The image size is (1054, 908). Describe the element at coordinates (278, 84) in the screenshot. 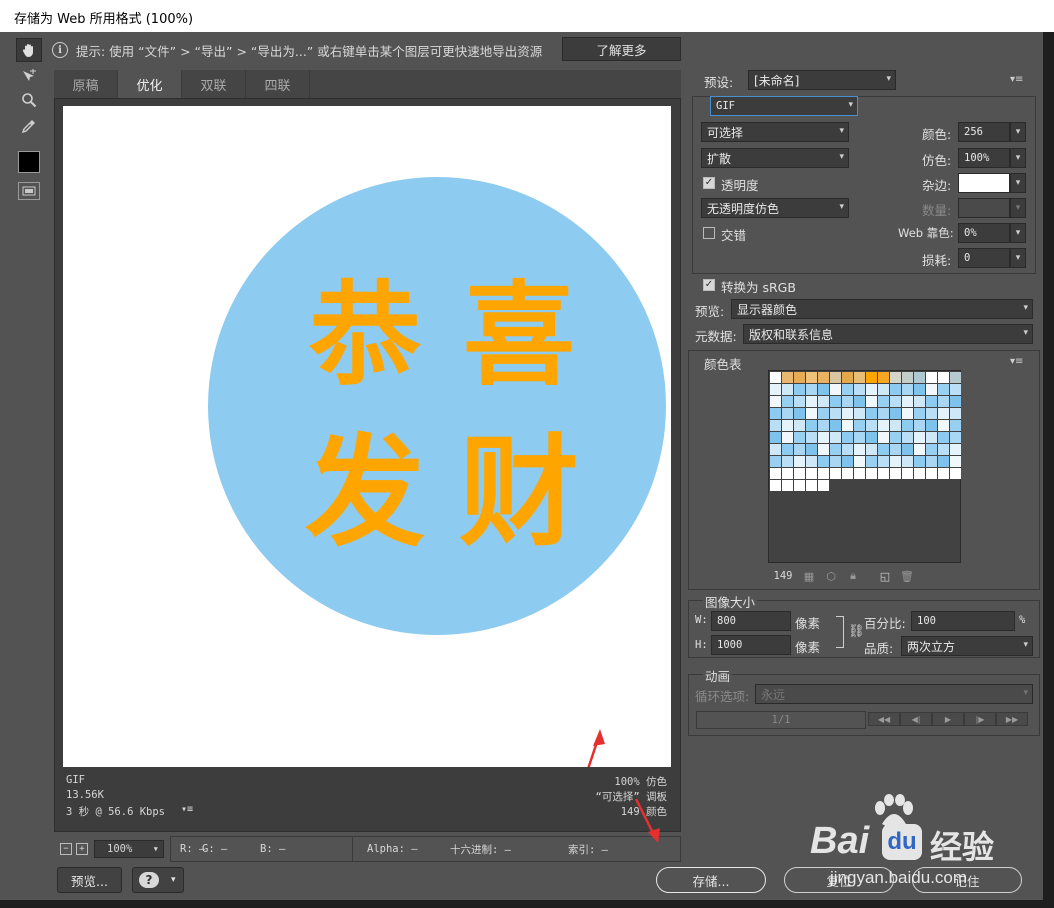

I see `tab-4-up: 四联` at that location.